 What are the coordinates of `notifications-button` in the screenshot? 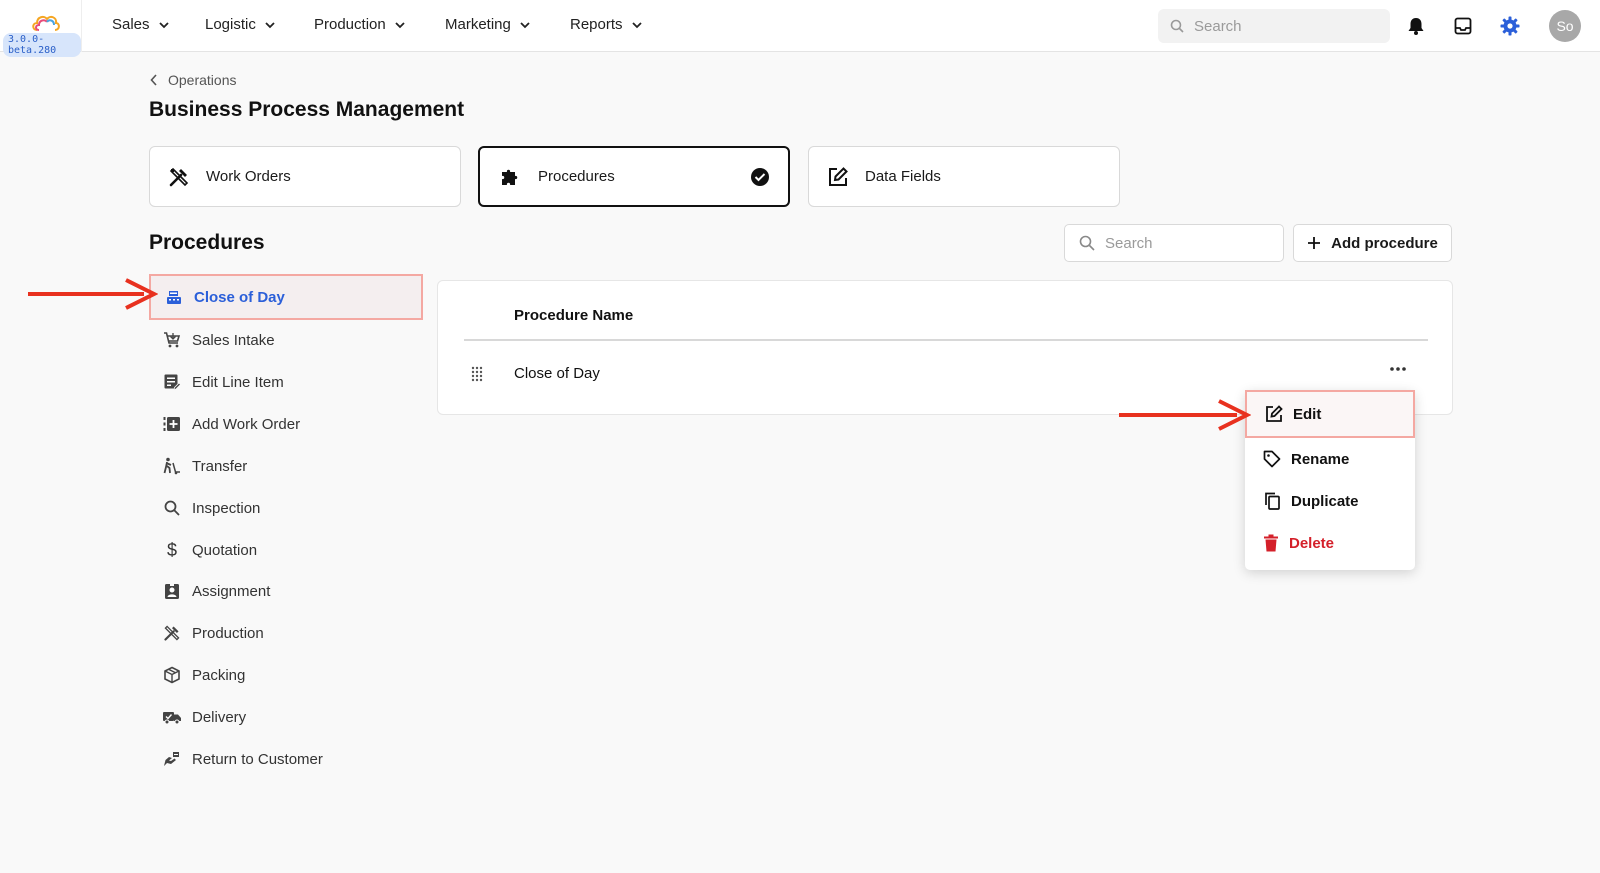 It's located at (1416, 26).